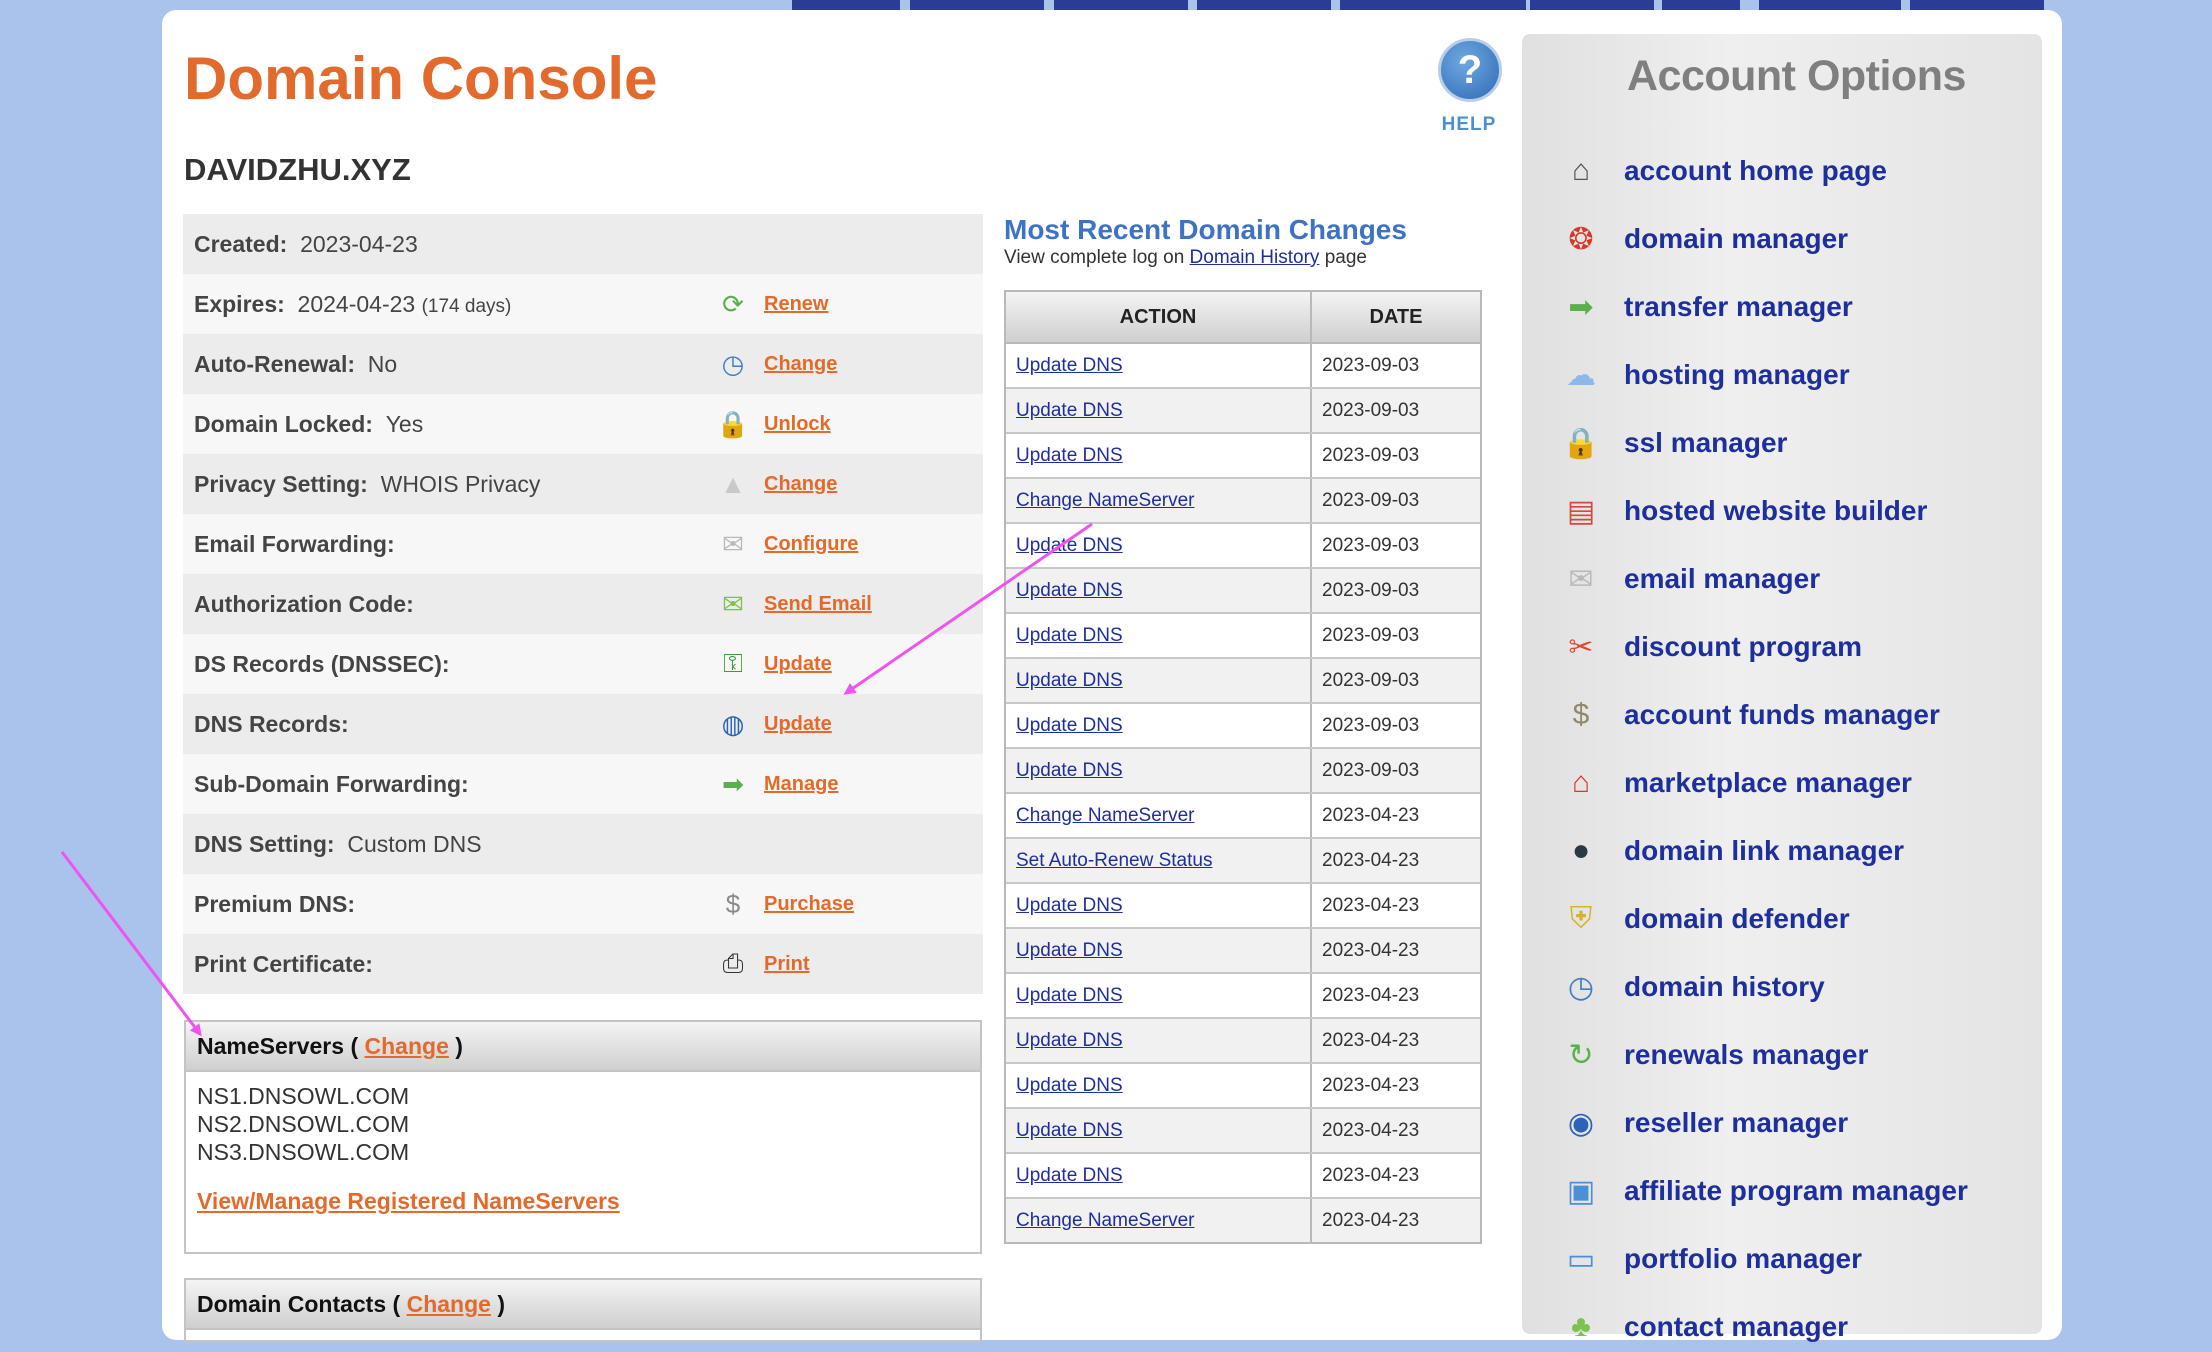 This screenshot has width=2212, height=1352. I want to click on annotation-arrow-dns, so click(968, 608).